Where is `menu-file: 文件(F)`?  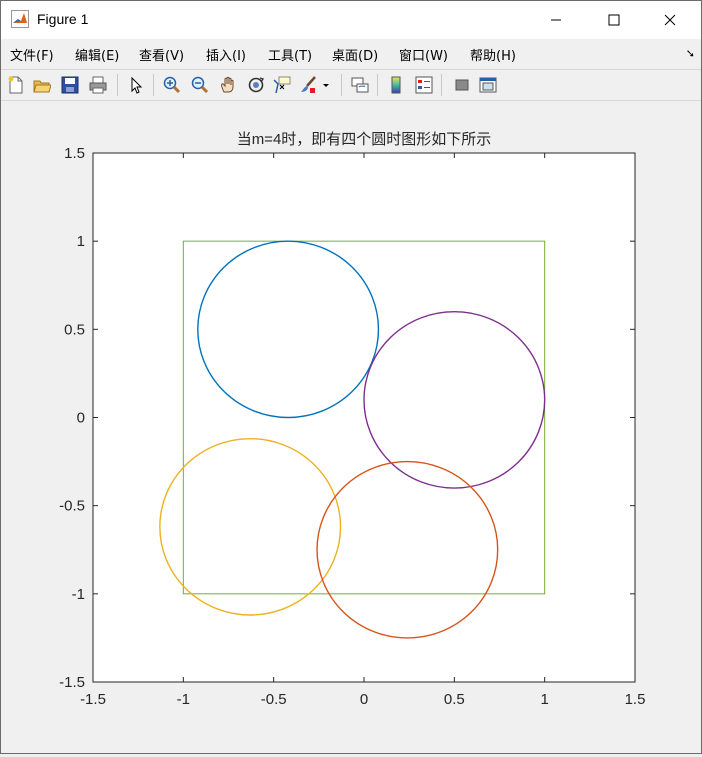 menu-file: 文件(F) is located at coordinates (32, 54).